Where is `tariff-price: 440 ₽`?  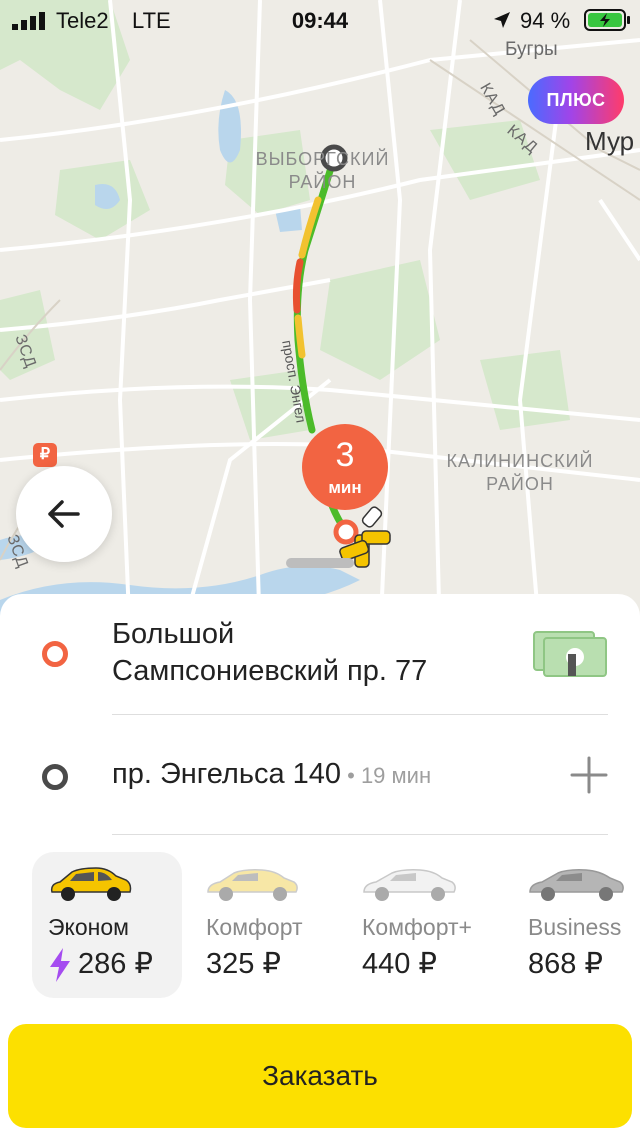 tariff-price: 440 ₽ is located at coordinates (399, 964).